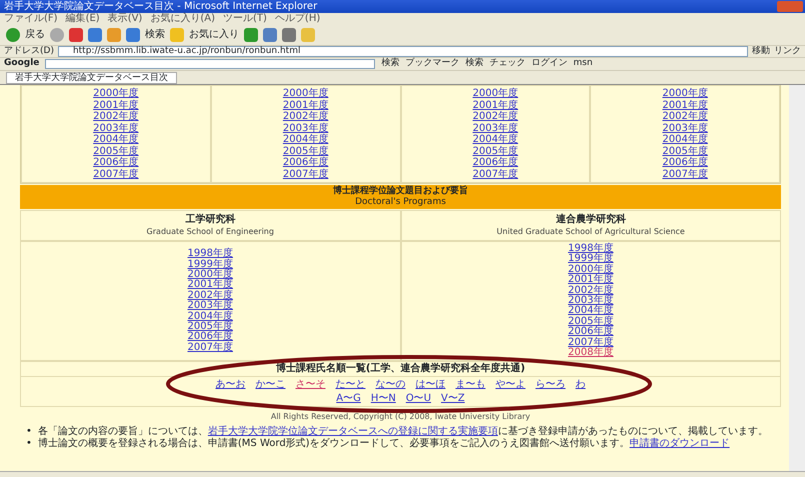 This screenshot has width=805, height=477. What do you see at coordinates (583, 64) in the screenshot?
I see `google-toolbar-button: msn` at bounding box center [583, 64].